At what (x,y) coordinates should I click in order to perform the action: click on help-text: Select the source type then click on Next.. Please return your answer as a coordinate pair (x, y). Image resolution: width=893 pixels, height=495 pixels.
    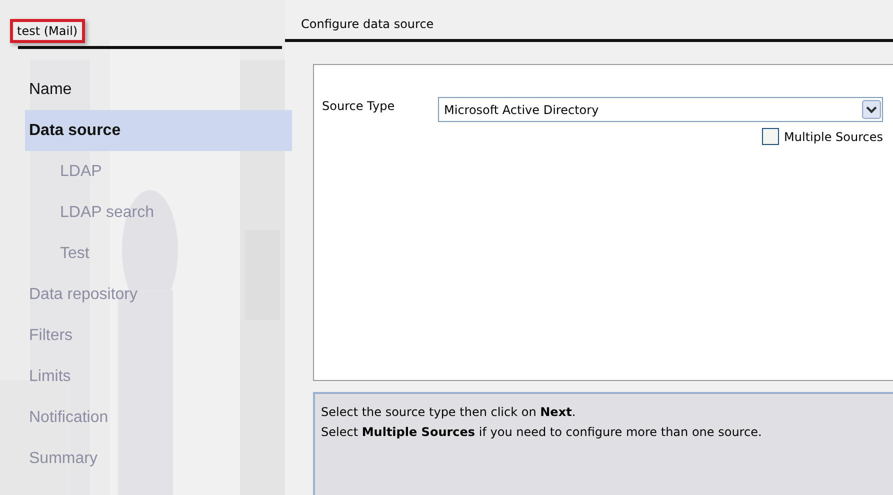
    Looking at the image, I should click on (449, 412).